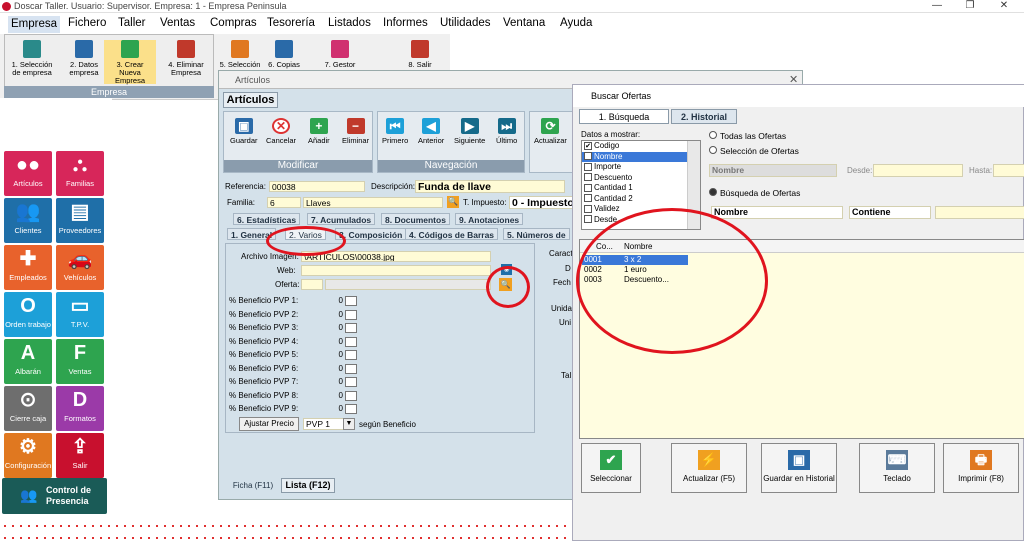 The height and width of the screenshot is (541, 1024). What do you see at coordinates (373, 202) in the screenshot?
I see `familia-name-field: Llaves` at bounding box center [373, 202].